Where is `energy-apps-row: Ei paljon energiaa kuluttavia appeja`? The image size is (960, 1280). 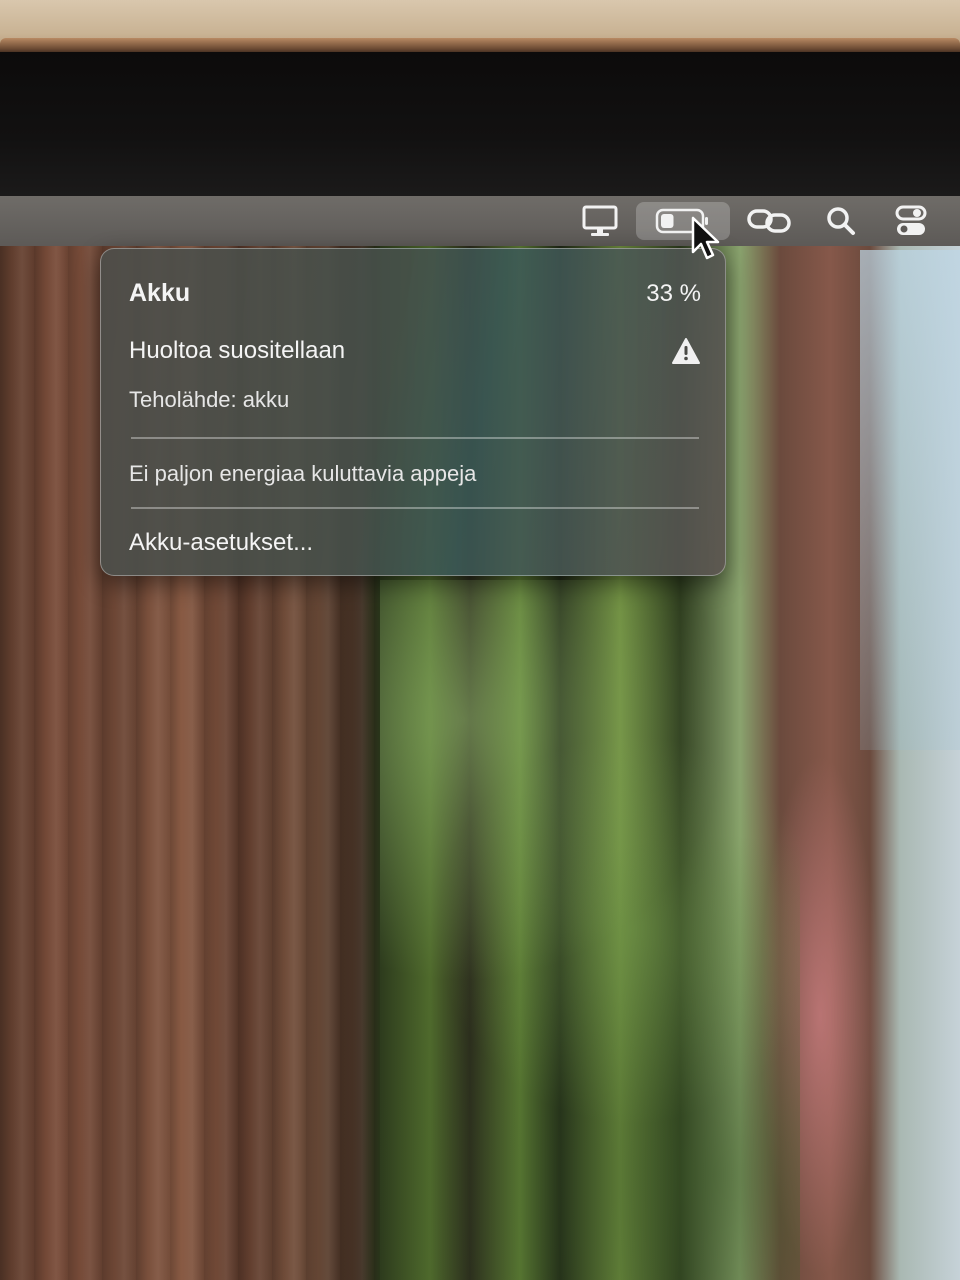 energy-apps-row: Ei paljon energiaa kuluttavia appeja is located at coordinates (415, 474).